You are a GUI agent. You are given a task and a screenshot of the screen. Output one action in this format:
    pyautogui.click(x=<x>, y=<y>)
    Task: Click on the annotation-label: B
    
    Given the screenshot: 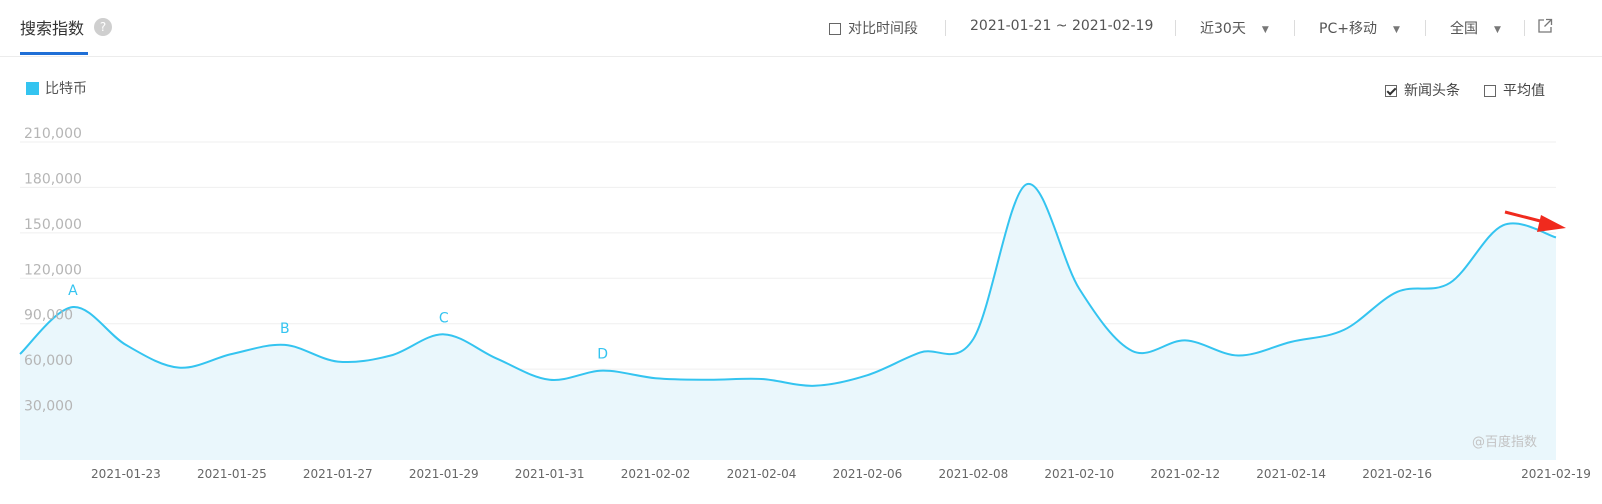 What is the action you would take?
    pyautogui.click(x=285, y=329)
    